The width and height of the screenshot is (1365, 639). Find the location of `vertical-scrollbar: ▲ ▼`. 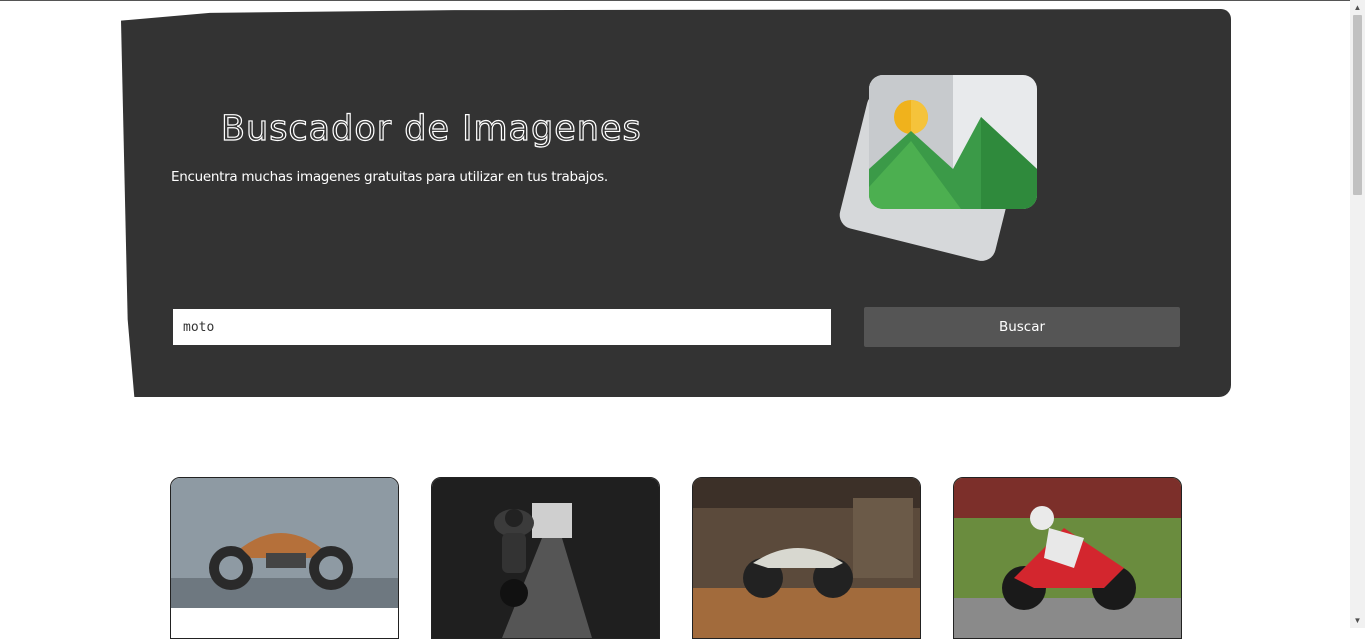

vertical-scrollbar: ▲ ▼ is located at coordinates (1357, 314).